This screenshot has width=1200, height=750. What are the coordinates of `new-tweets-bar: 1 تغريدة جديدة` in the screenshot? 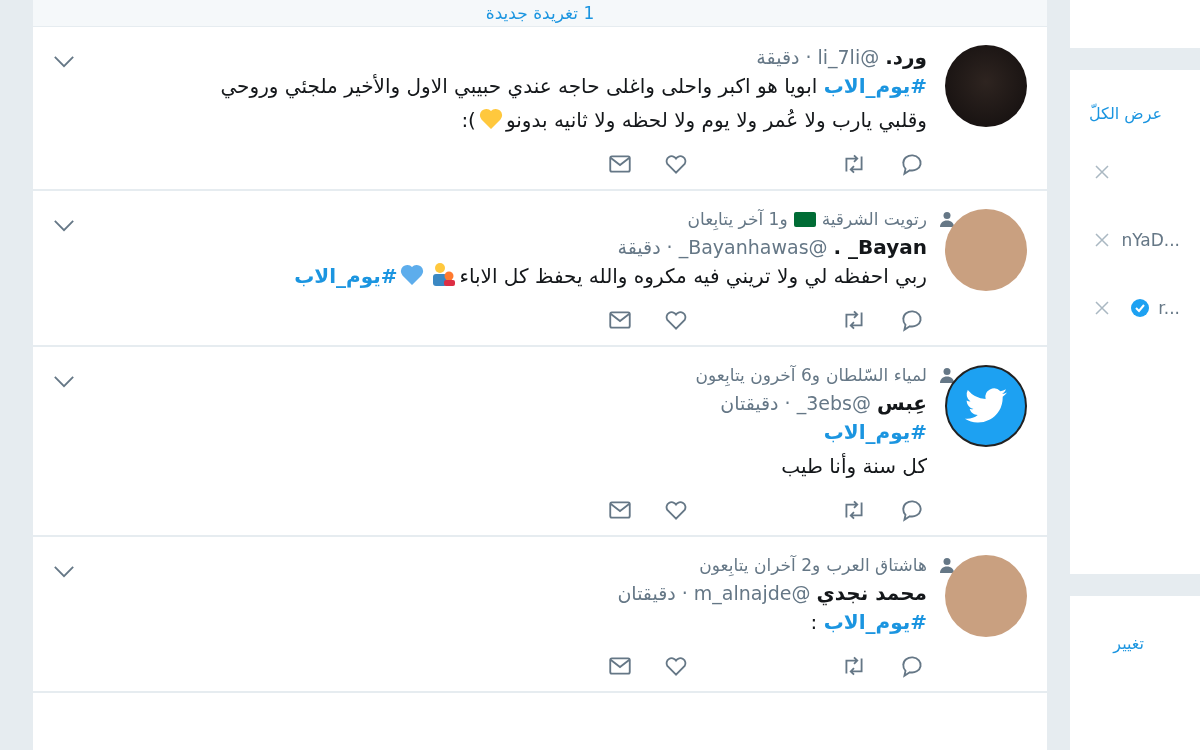 It's located at (540, 13).